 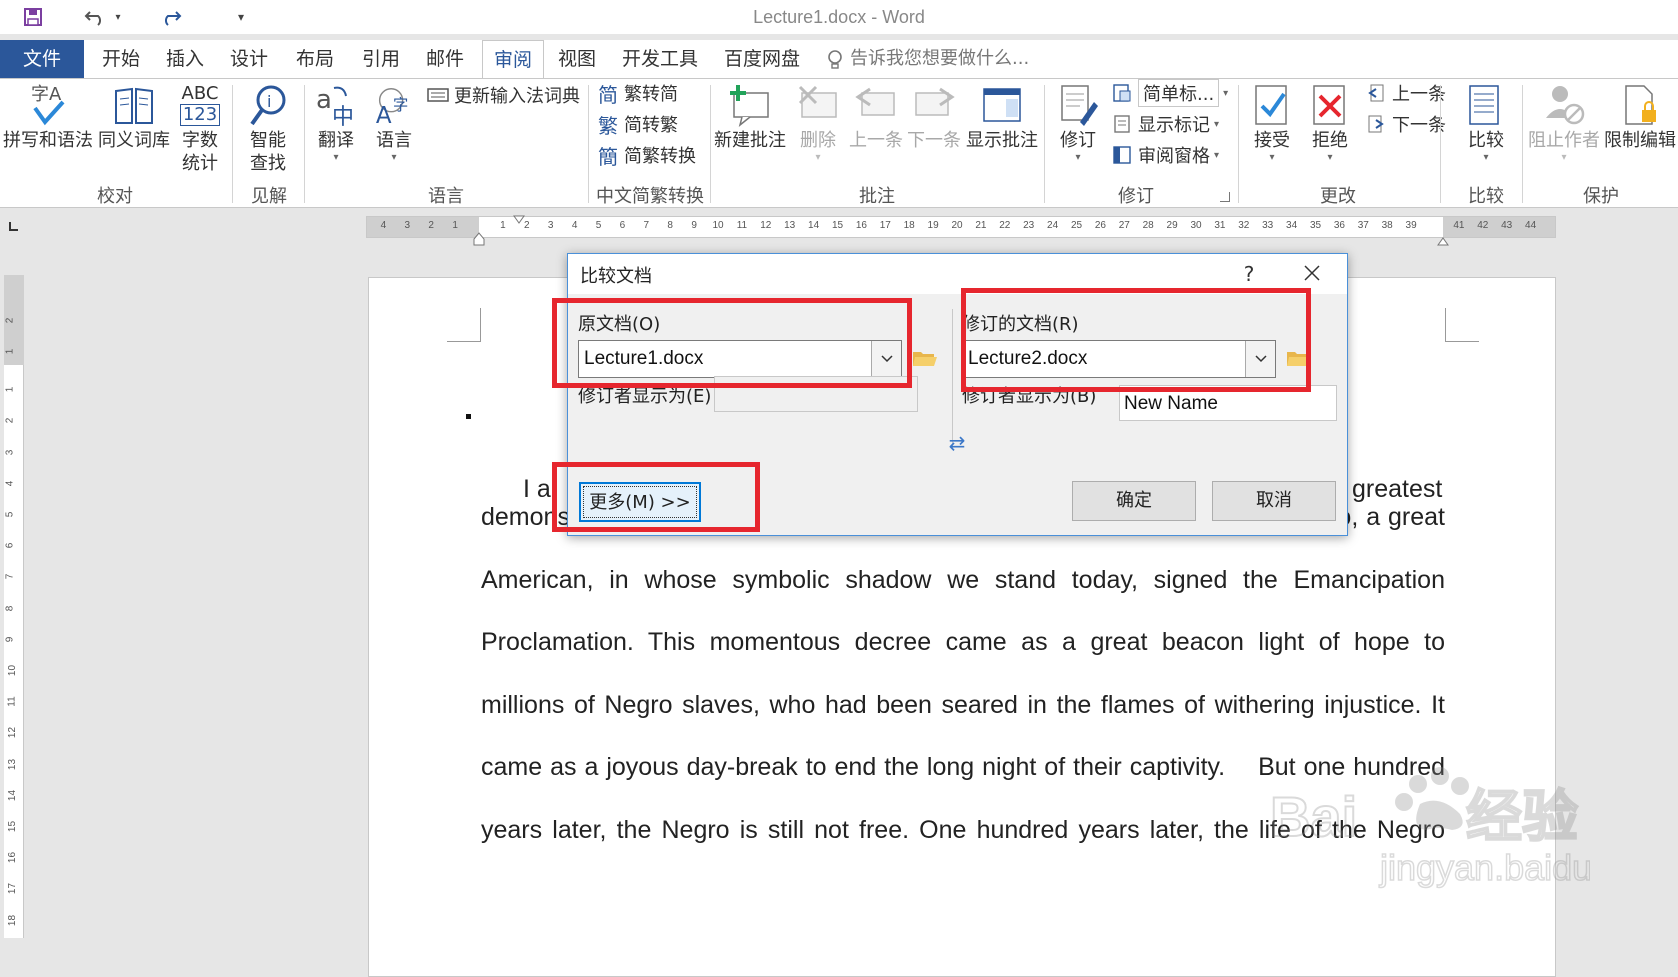 What do you see at coordinates (646, 155) in the screenshot?
I see `chinese-conversion-button: 簡 简繁转换` at bounding box center [646, 155].